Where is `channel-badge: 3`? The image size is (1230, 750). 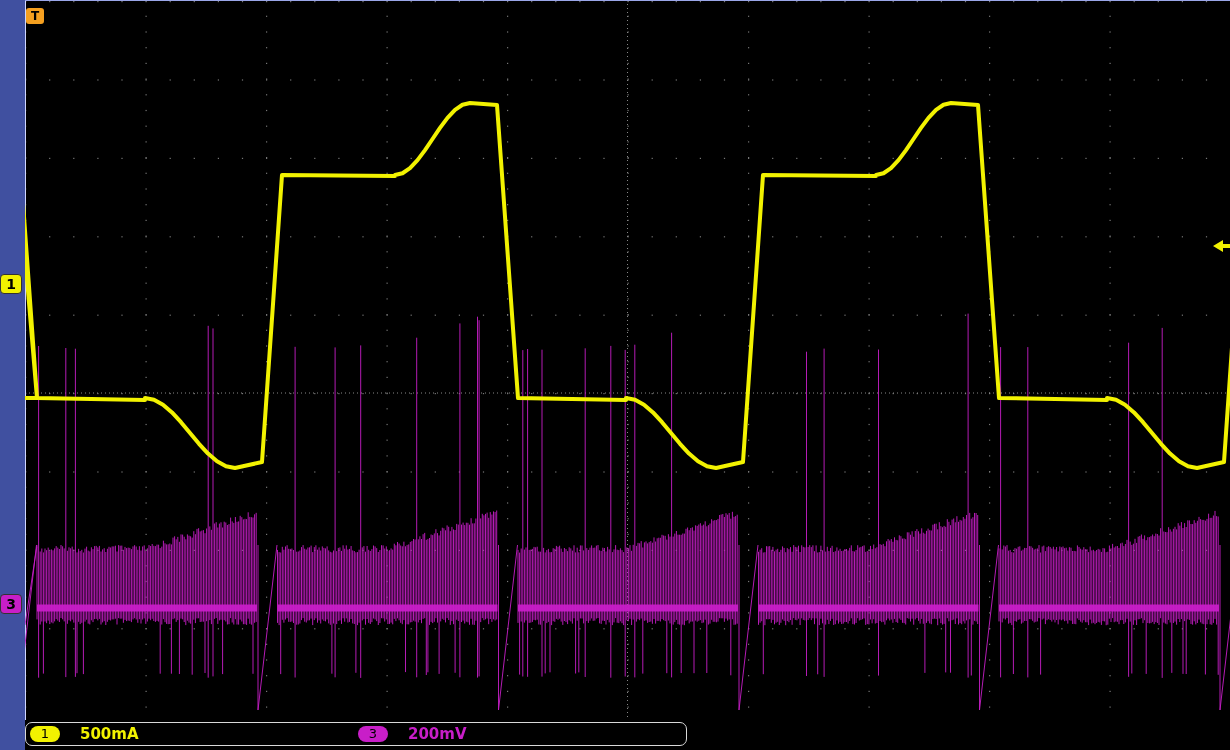
channel-badge: 3 is located at coordinates (373, 734).